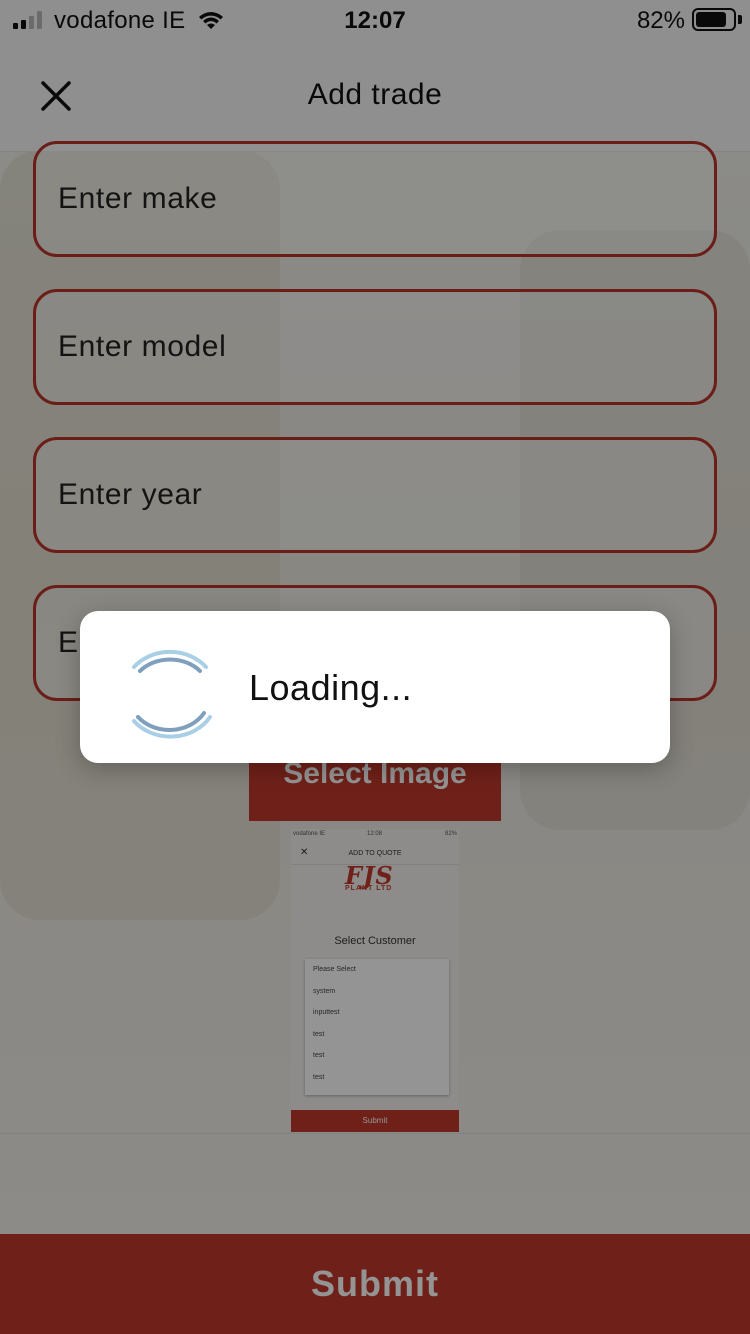 The width and height of the screenshot is (750, 1334). What do you see at coordinates (172, 694) in the screenshot?
I see `spinner-icon` at bounding box center [172, 694].